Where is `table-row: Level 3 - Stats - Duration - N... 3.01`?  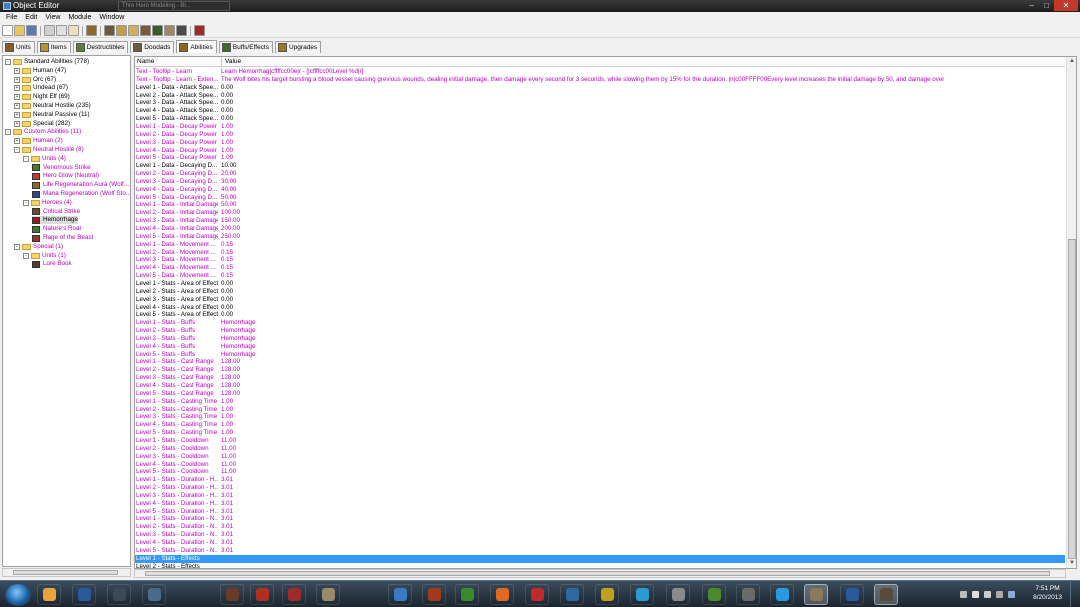
table-row: Level 3 - Stats - Duration - N... 3.01 is located at coordinates (600, 535).